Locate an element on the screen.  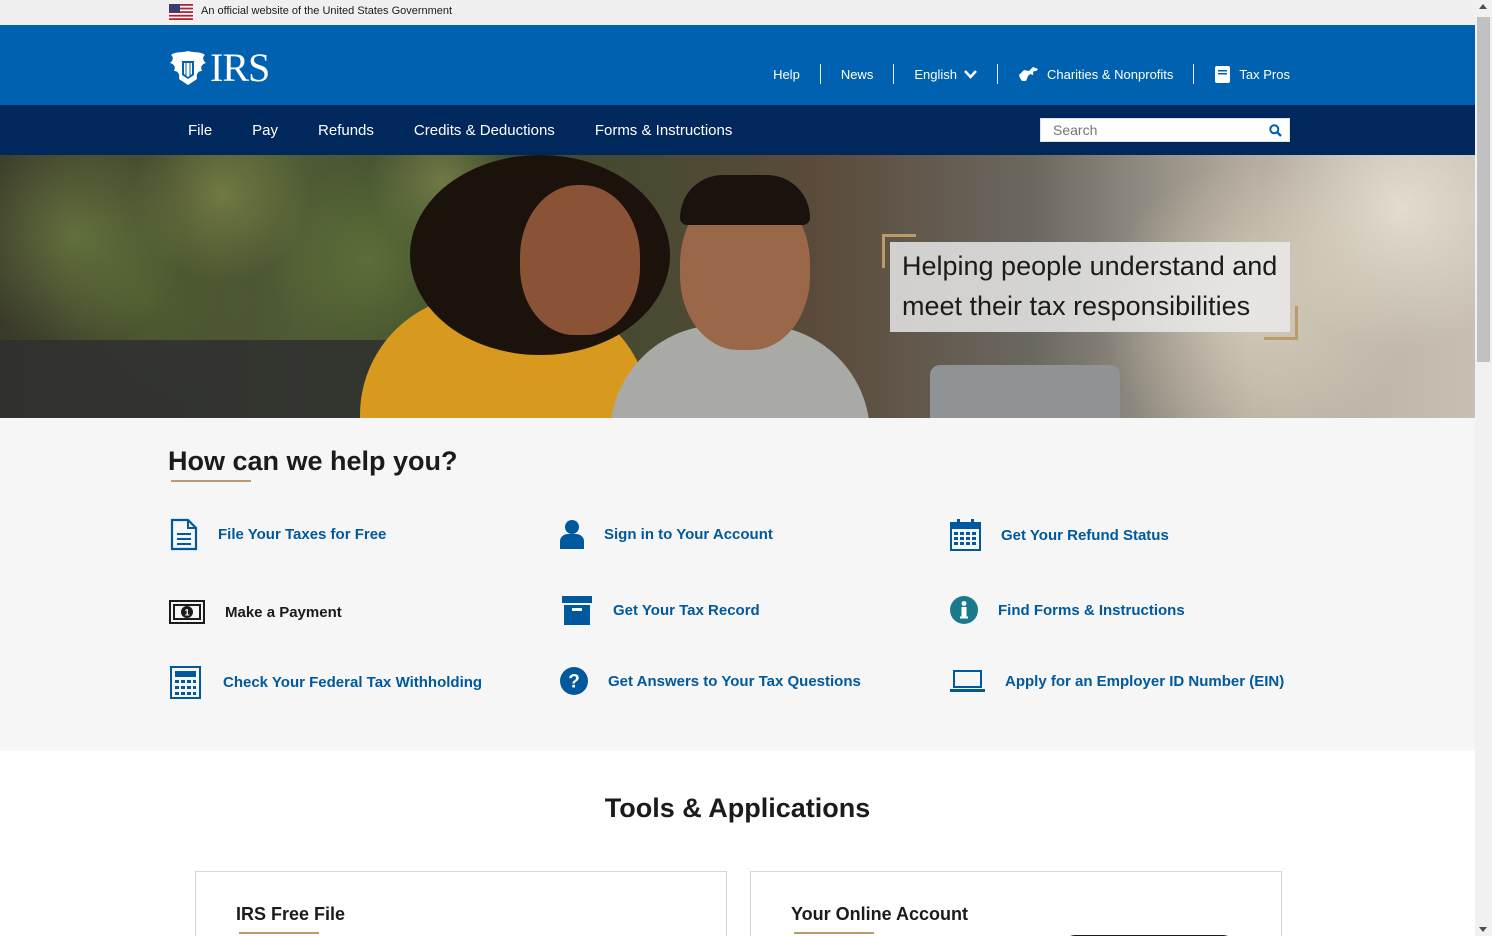
laptop-icon is located at coordinates (967, 681).